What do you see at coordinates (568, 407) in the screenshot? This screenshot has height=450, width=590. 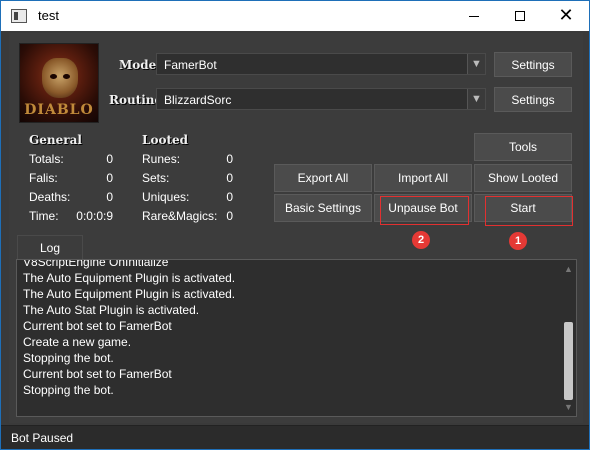 I see `scroll-down-icon: ▼` at bounding box center [568, 407].